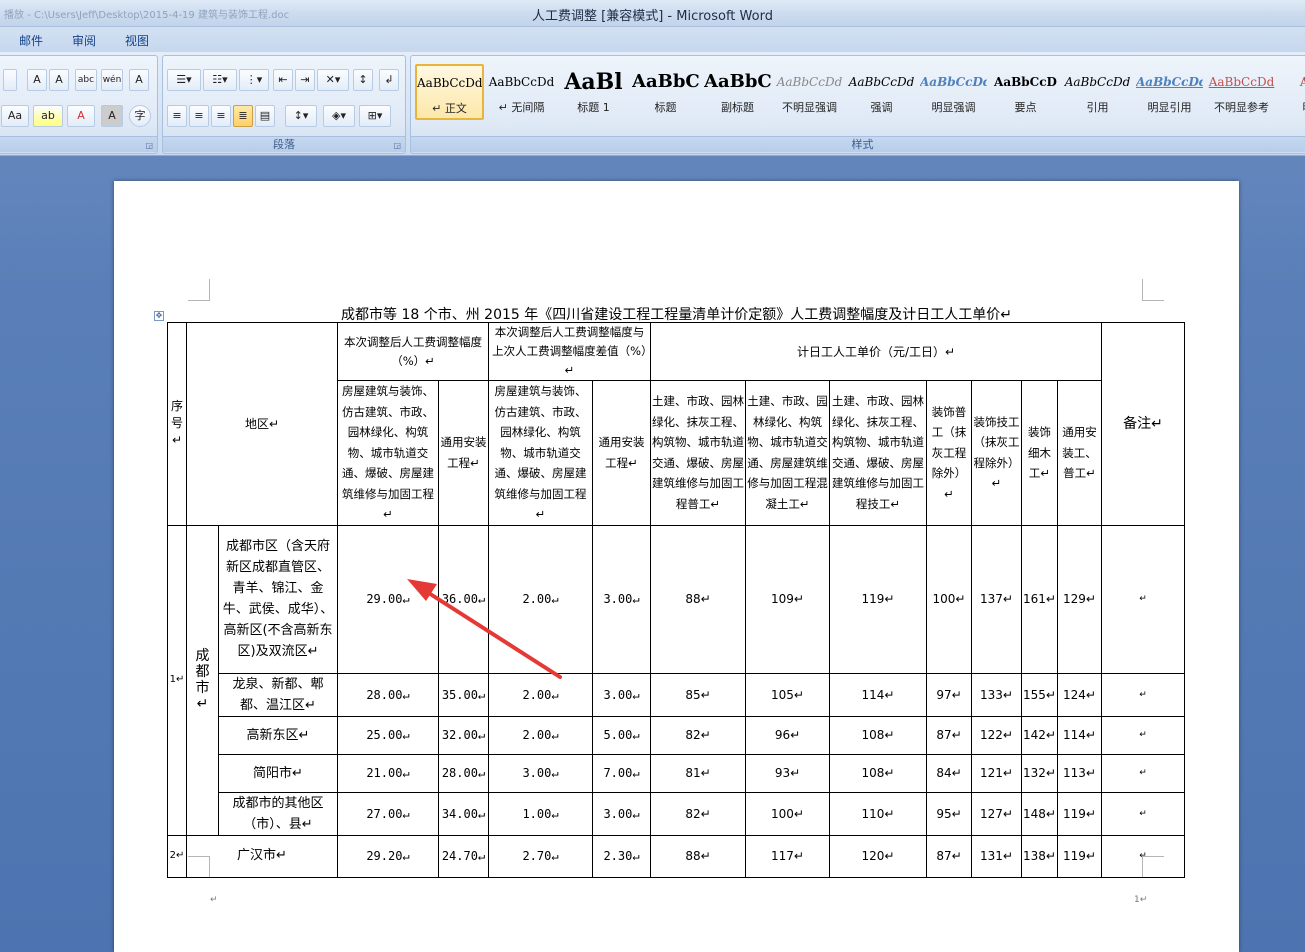 The height and width of the screenshot is (952, 1305). I want to click on cell-value: 29.20↵, so click(388, 856).